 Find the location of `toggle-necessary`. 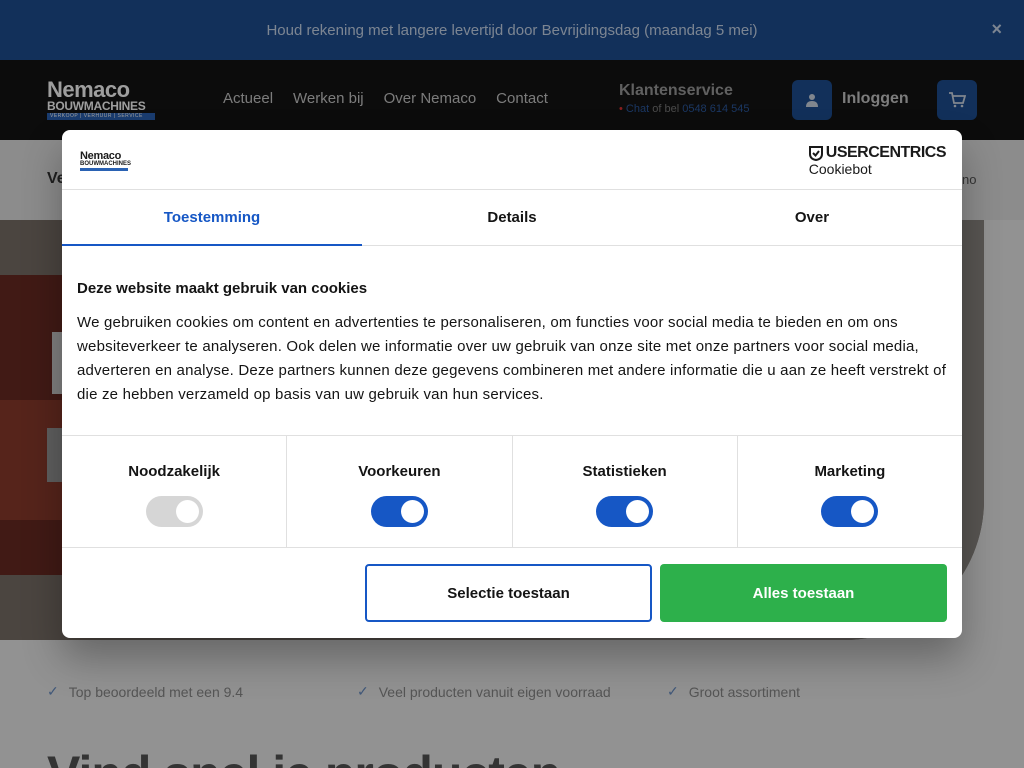

toggle-necessary is located at coordinates (174, 511).